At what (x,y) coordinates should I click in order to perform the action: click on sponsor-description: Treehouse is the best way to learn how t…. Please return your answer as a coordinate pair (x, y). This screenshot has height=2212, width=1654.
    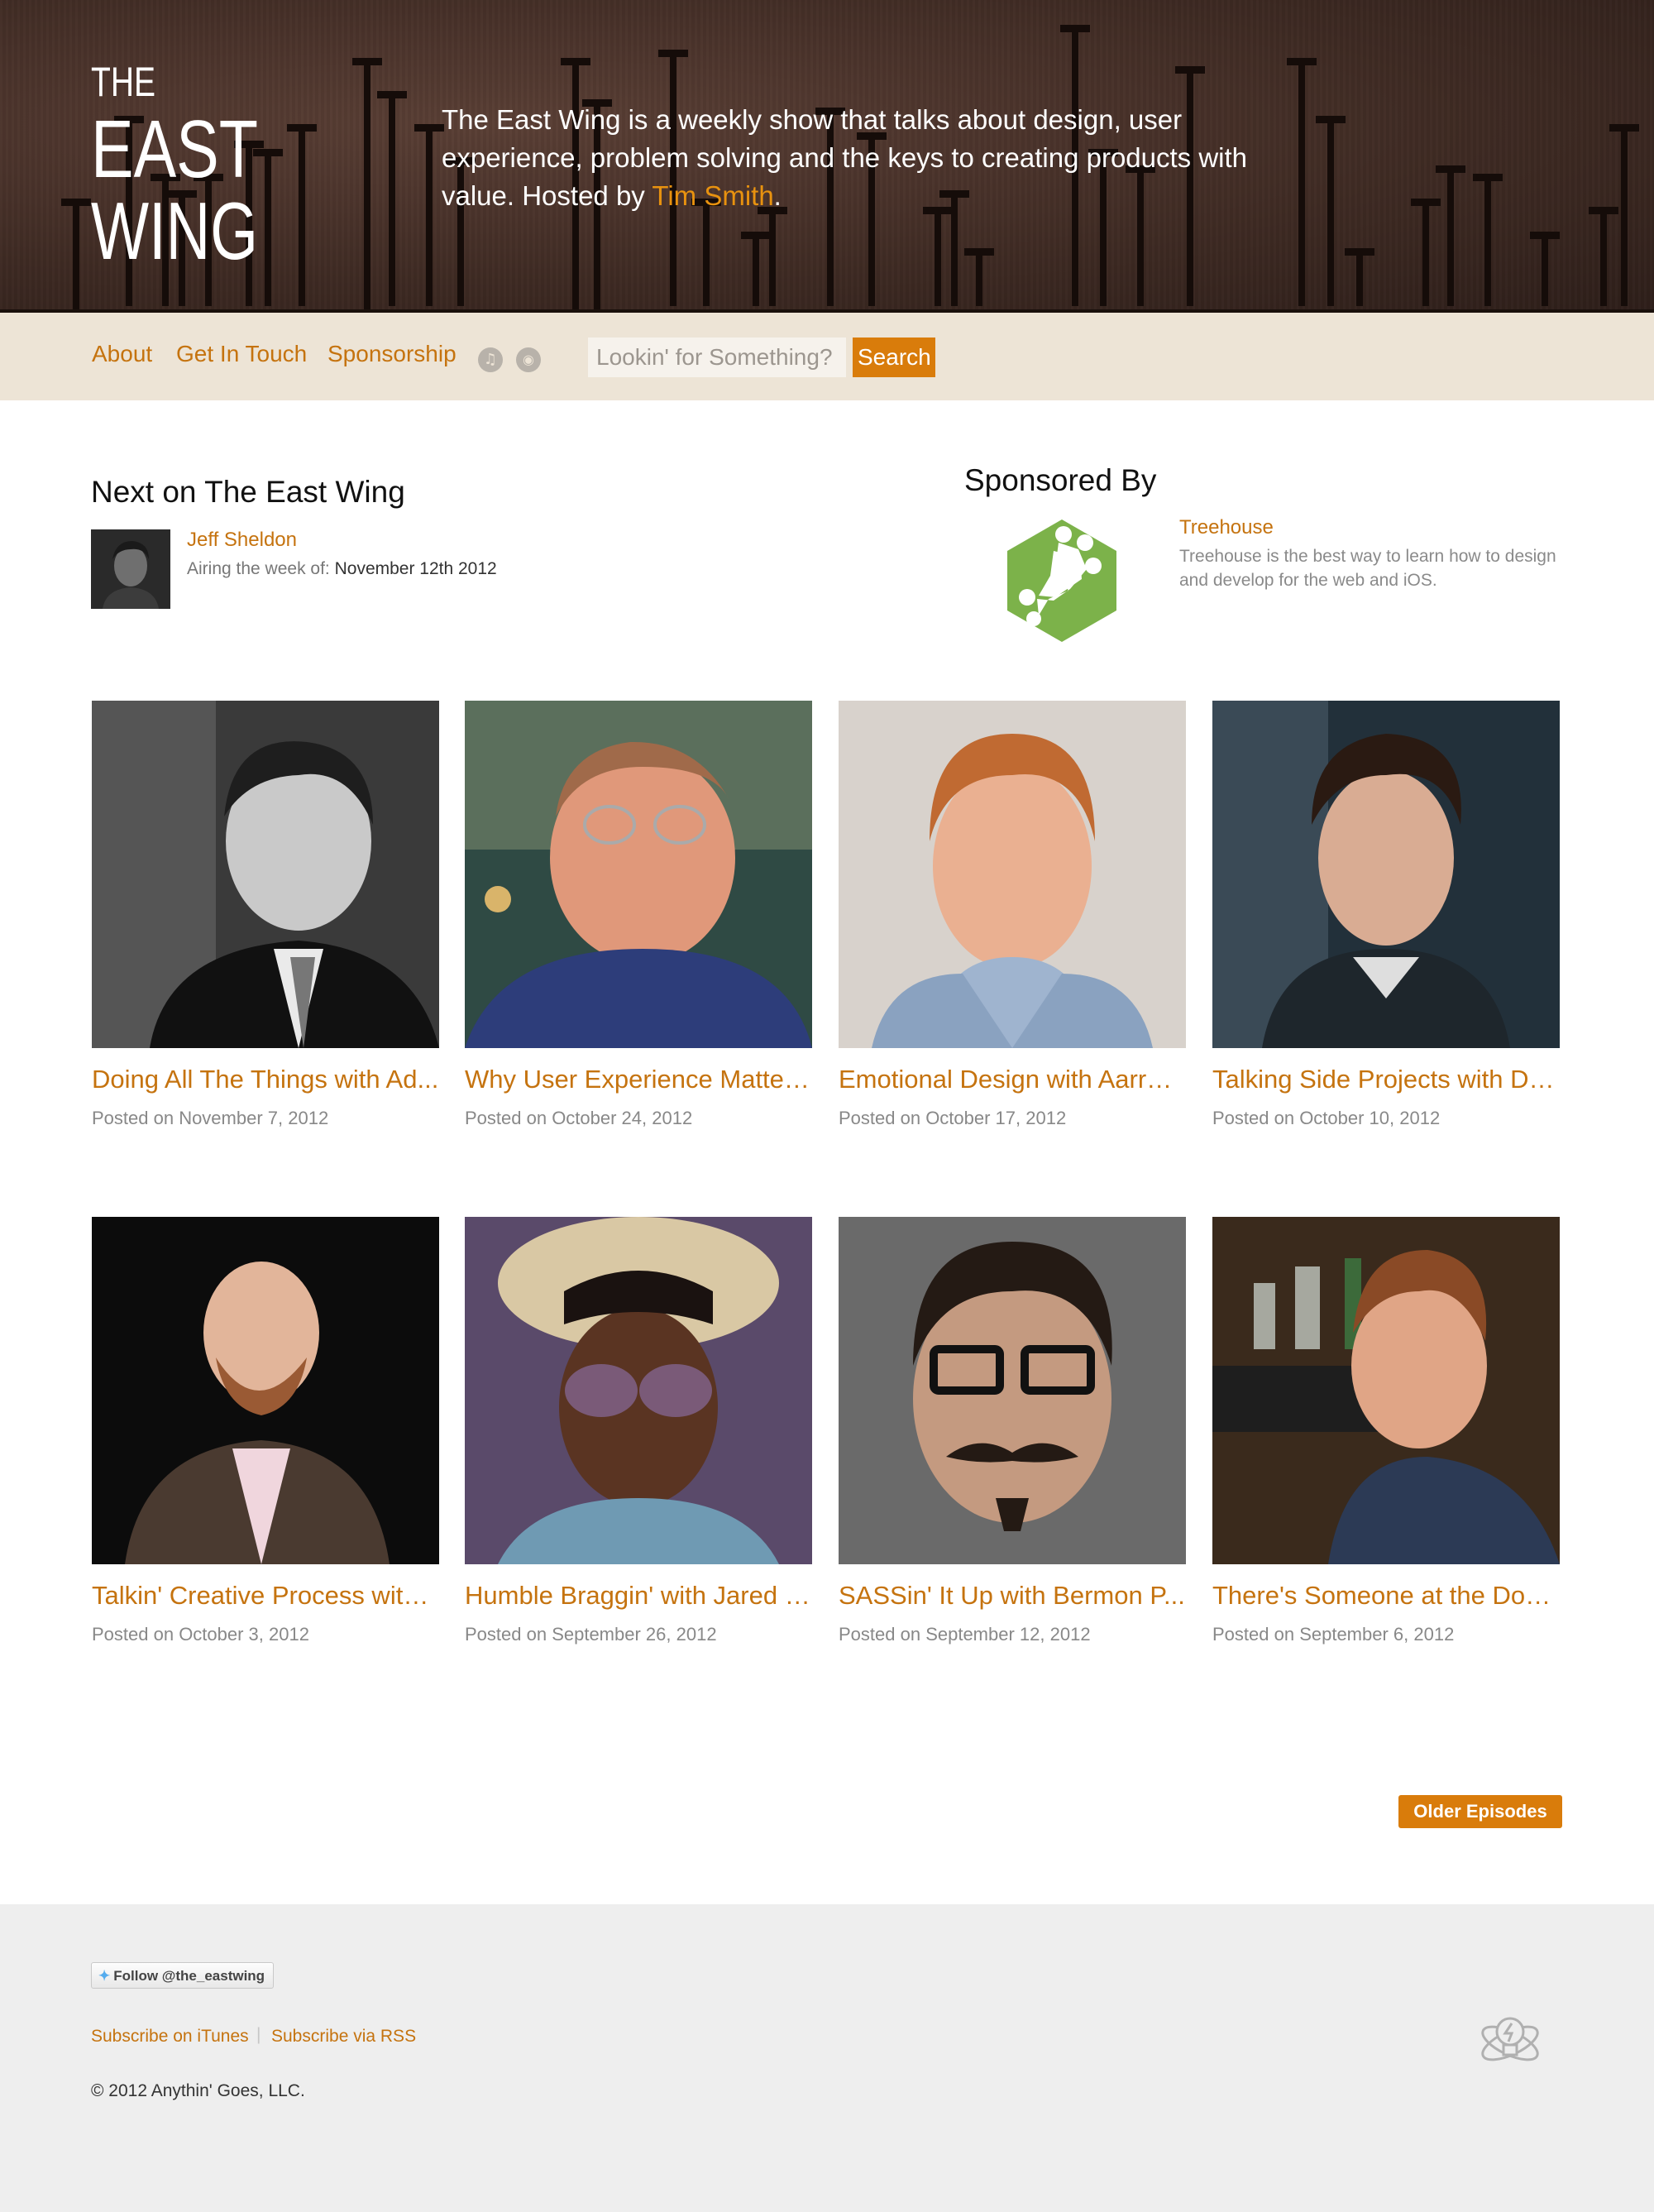
    Looking at the image, I should click on (1367, 568).